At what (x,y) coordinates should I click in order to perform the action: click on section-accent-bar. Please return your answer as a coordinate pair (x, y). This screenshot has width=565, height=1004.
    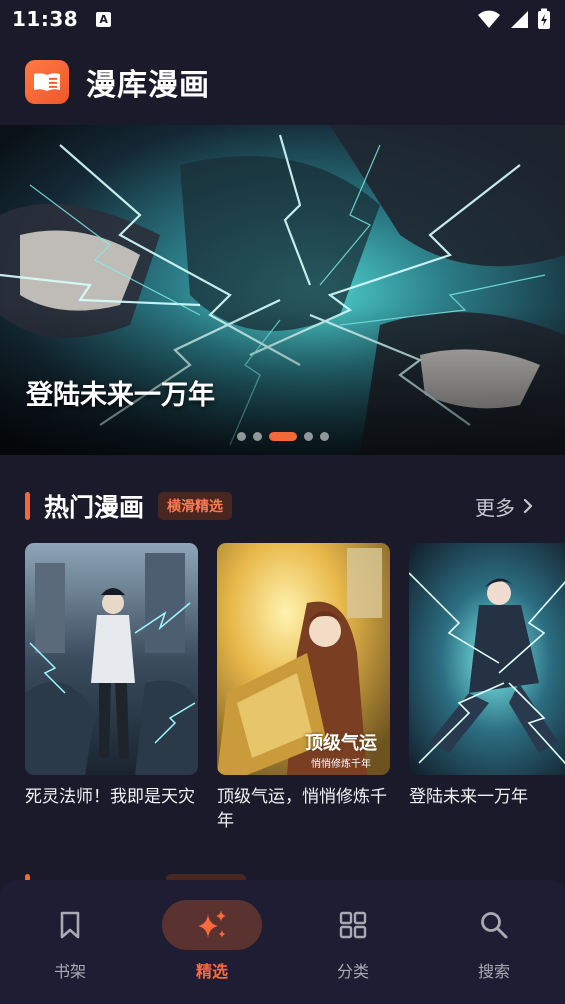
    Looking at the image, I should click on (27, 506).